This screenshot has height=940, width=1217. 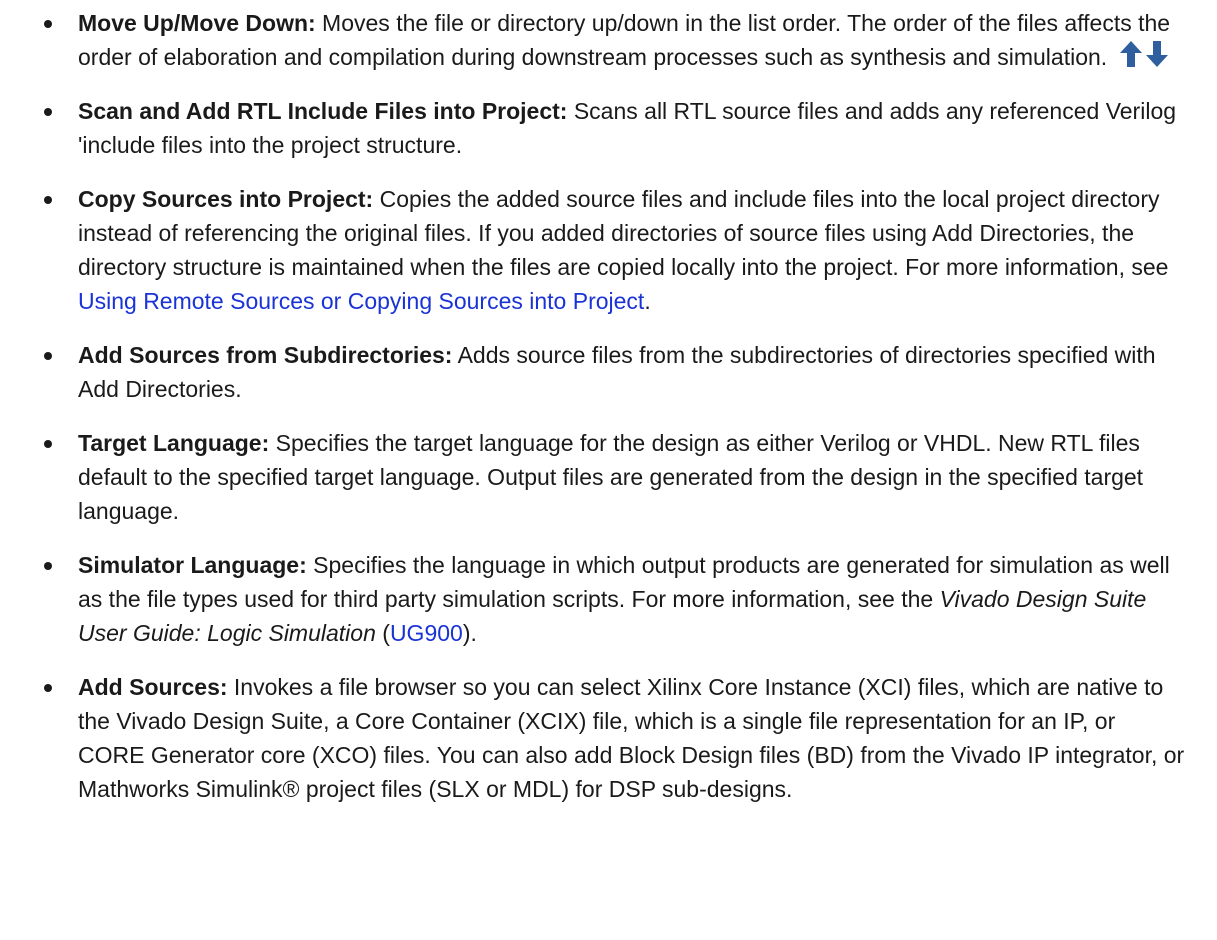 What do you see at coordinates (382, 633) in the screenshot?
I see `paren-open: (` at bounding box center [382, 633].